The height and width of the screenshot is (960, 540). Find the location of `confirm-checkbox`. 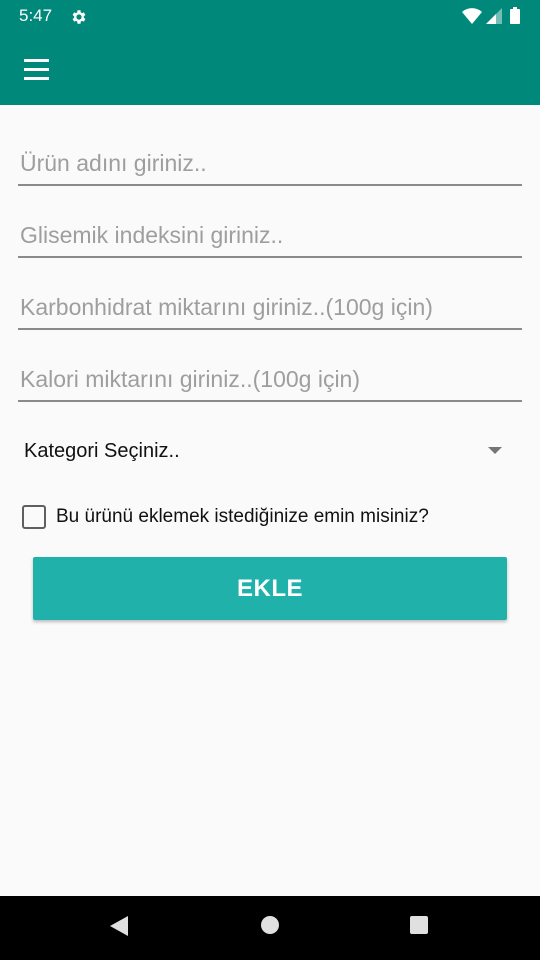

confirm-checkbox is located at coordinates (34, 517).